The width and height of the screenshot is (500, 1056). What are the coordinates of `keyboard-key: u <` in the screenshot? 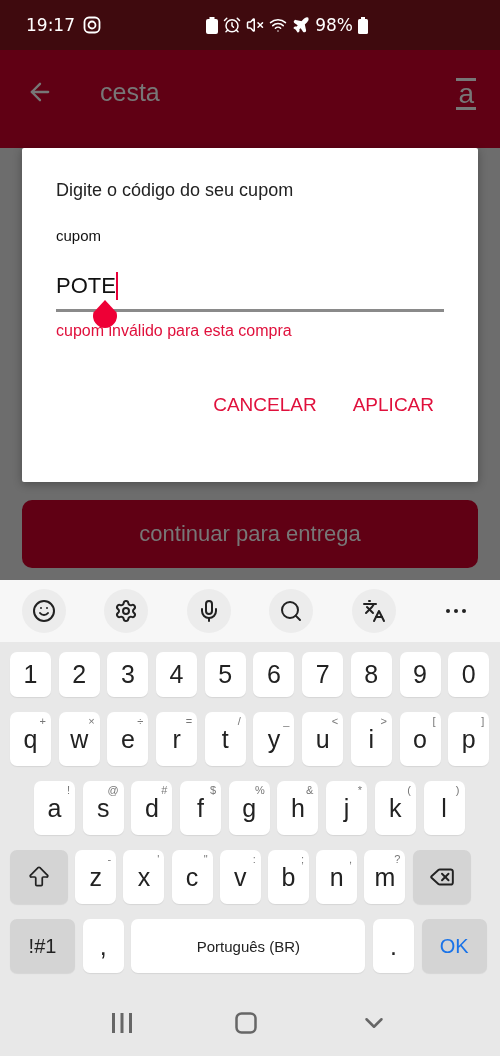 It's located at (323, 739).